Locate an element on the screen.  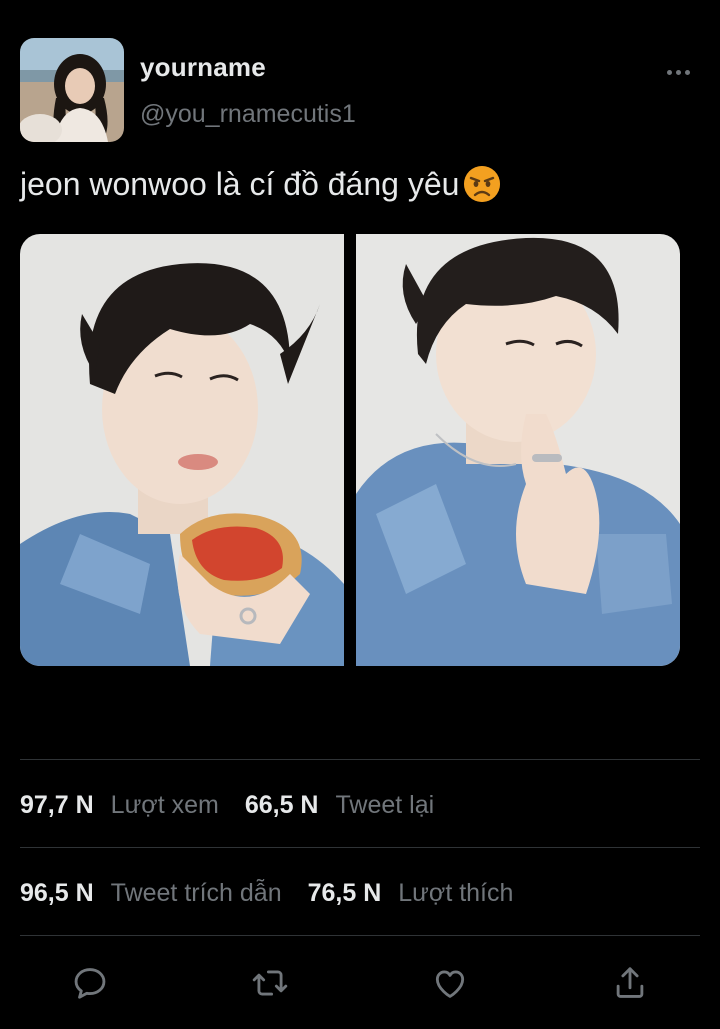
views-count: 97,7 N is located at coordinates (57, 805).